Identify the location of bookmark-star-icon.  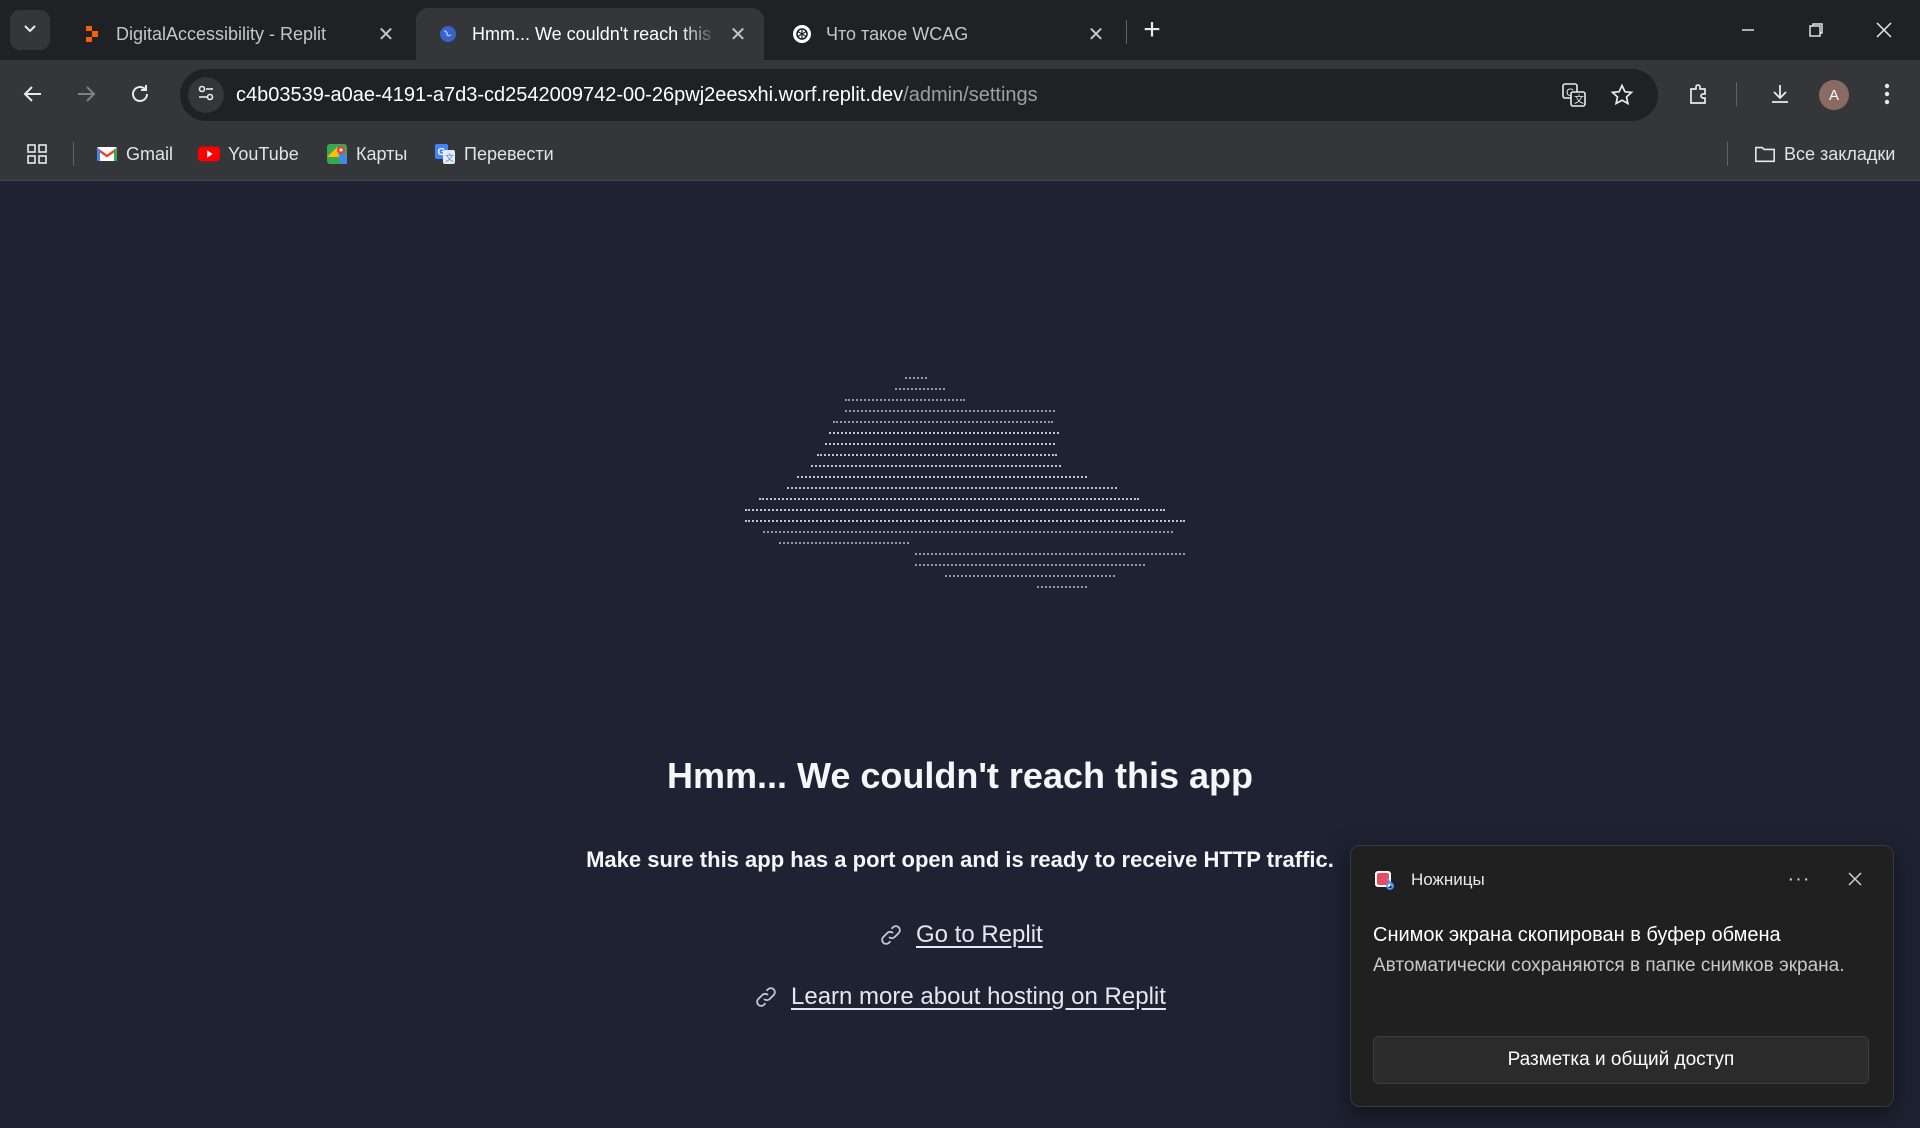
(1622, 95).